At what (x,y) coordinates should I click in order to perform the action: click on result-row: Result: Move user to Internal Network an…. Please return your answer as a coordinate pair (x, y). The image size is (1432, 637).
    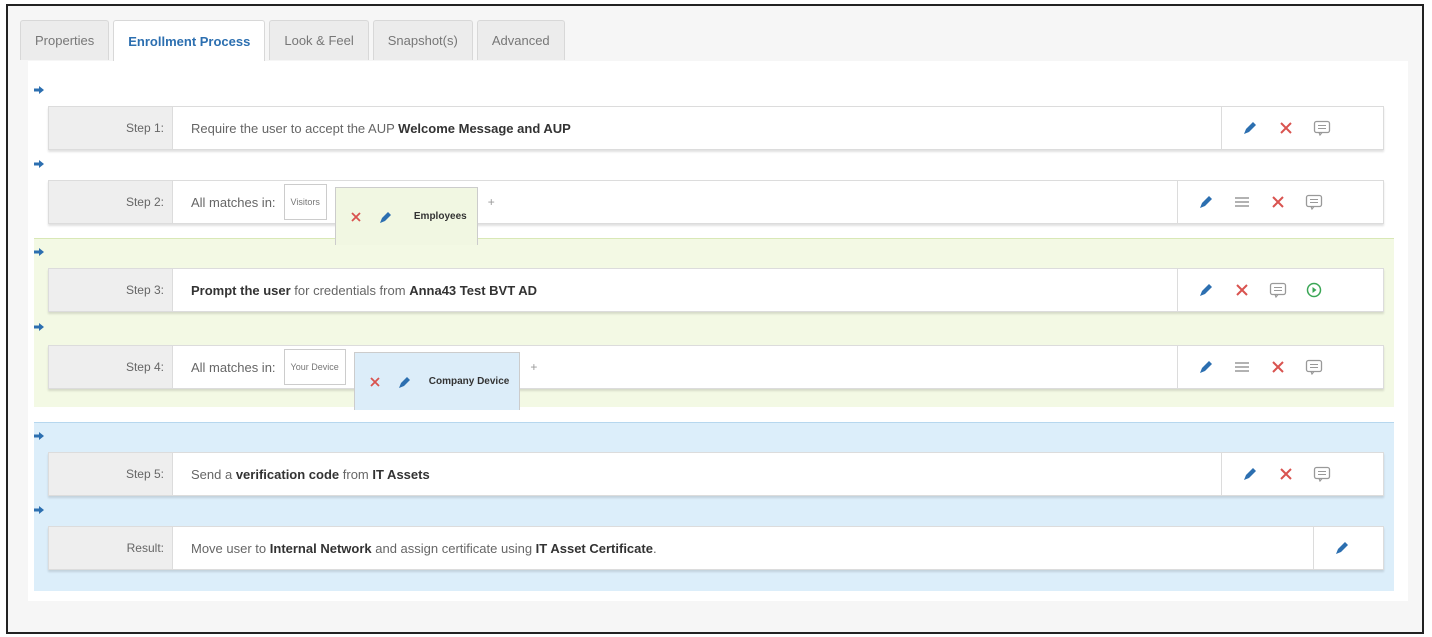
    Looking at the image, I should click on (716, 548).